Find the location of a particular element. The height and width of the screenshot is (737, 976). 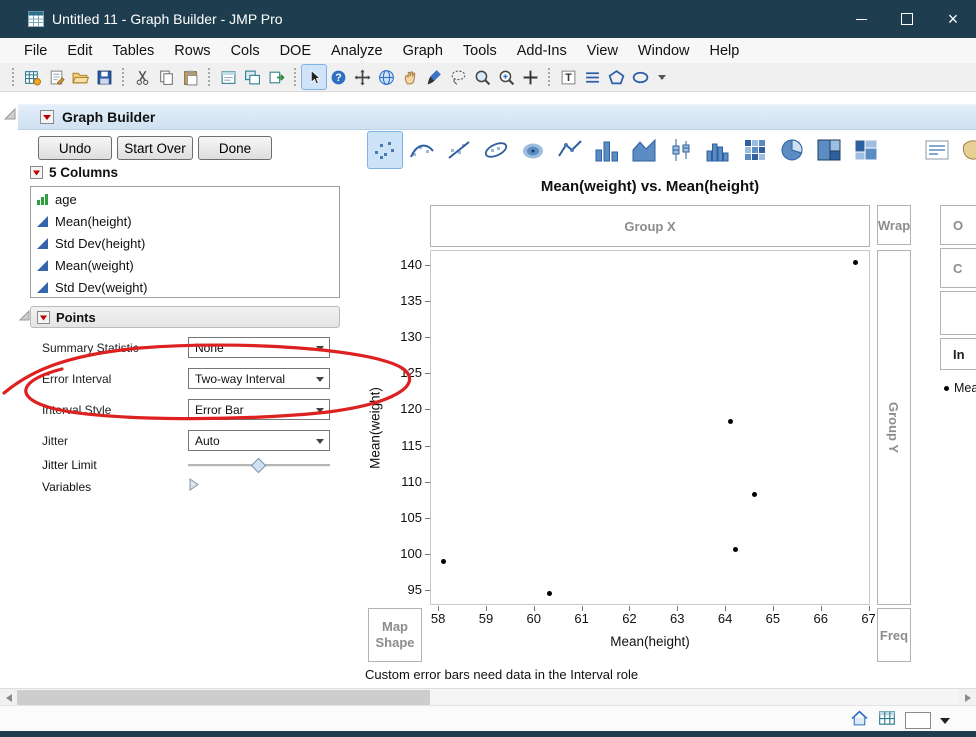

legend-label: Mea is located at coordinates (965, 388).